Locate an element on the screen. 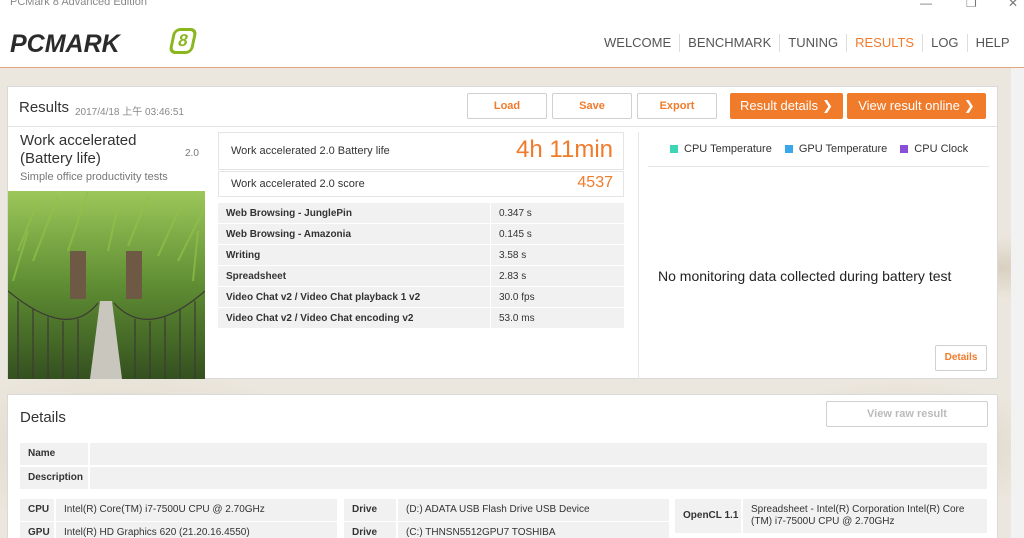 Image resolution: width=1024 pixels, height=538 pixels. description-label: Description is located at coordinates (54, 478).